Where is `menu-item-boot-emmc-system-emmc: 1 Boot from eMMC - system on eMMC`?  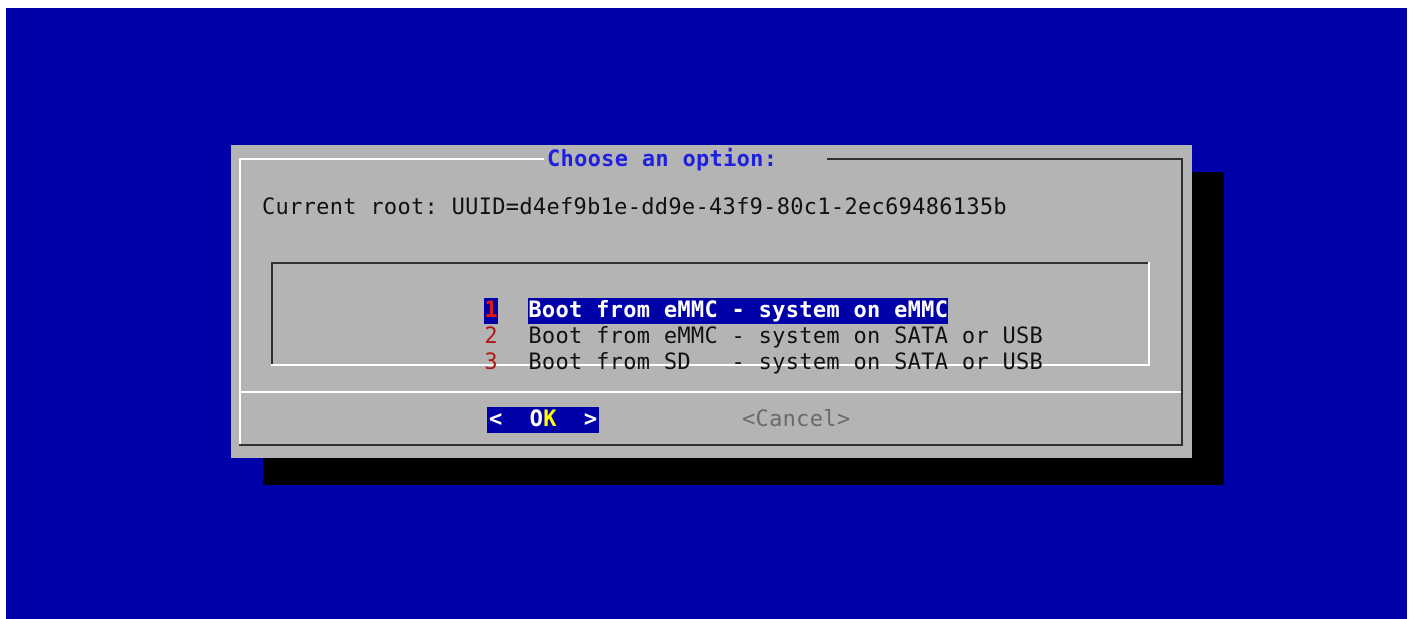
menu-item-boot-emmc-system-emmc: 1 Boot from eMMC - system on eMMC is located at coordinates (662, 298).